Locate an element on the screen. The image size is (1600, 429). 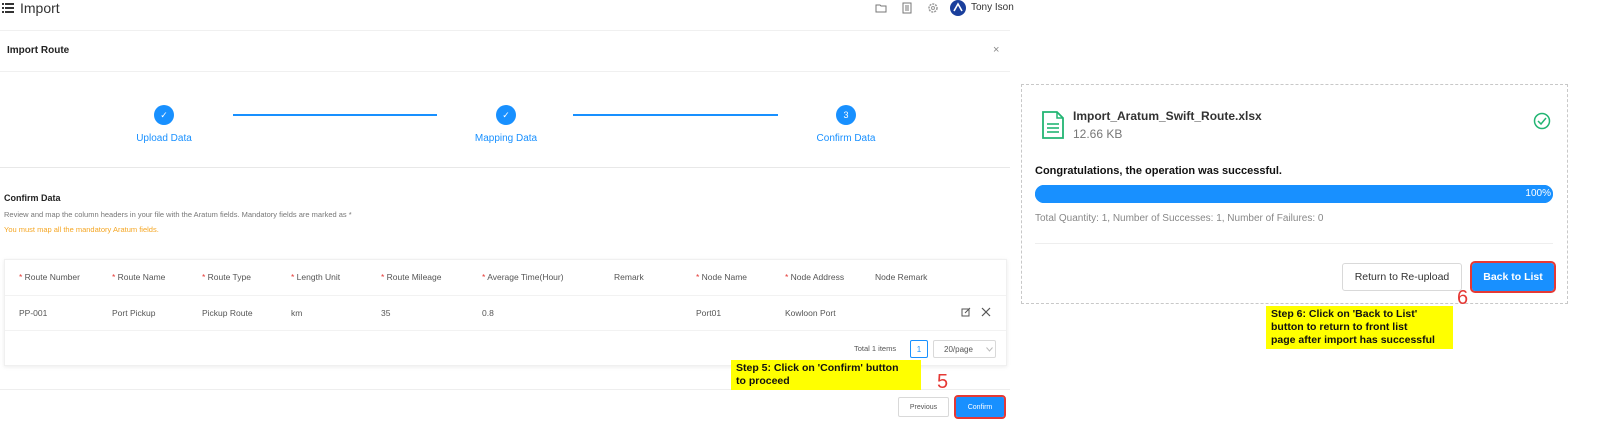
column-header: * Node Name is located at coordinates (722, 277).